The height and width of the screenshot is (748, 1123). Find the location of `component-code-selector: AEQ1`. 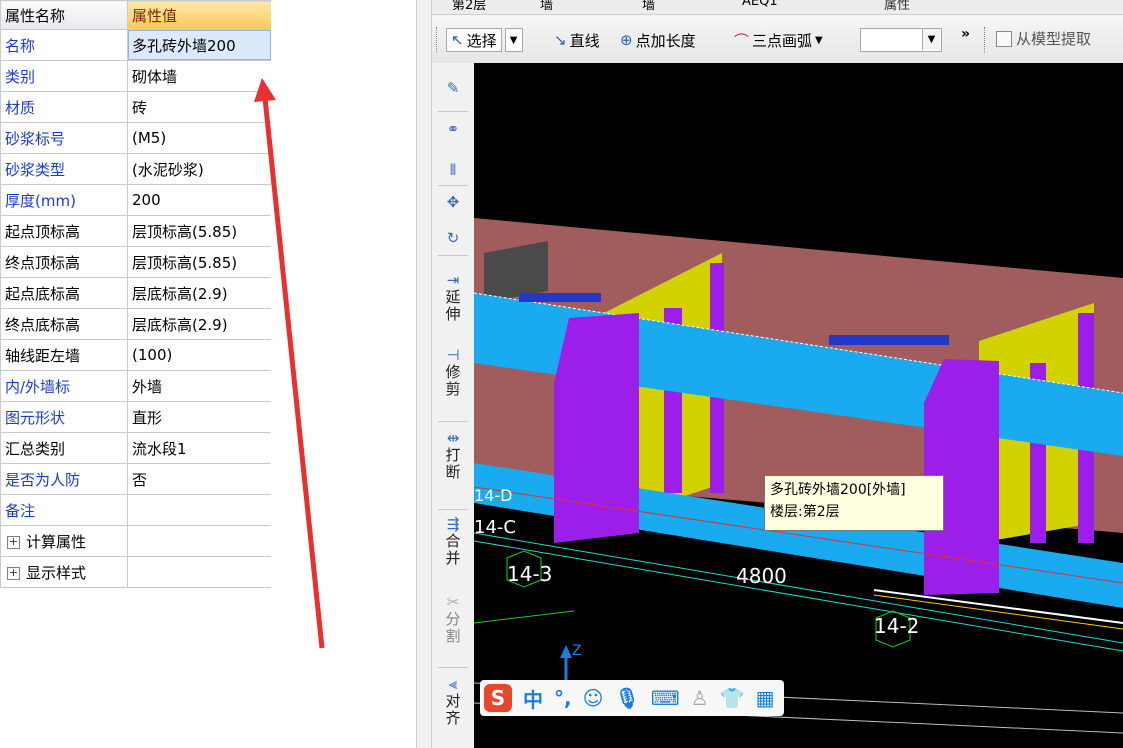

component-code-selector: AEQ1 is located at coordinates (760, 4).